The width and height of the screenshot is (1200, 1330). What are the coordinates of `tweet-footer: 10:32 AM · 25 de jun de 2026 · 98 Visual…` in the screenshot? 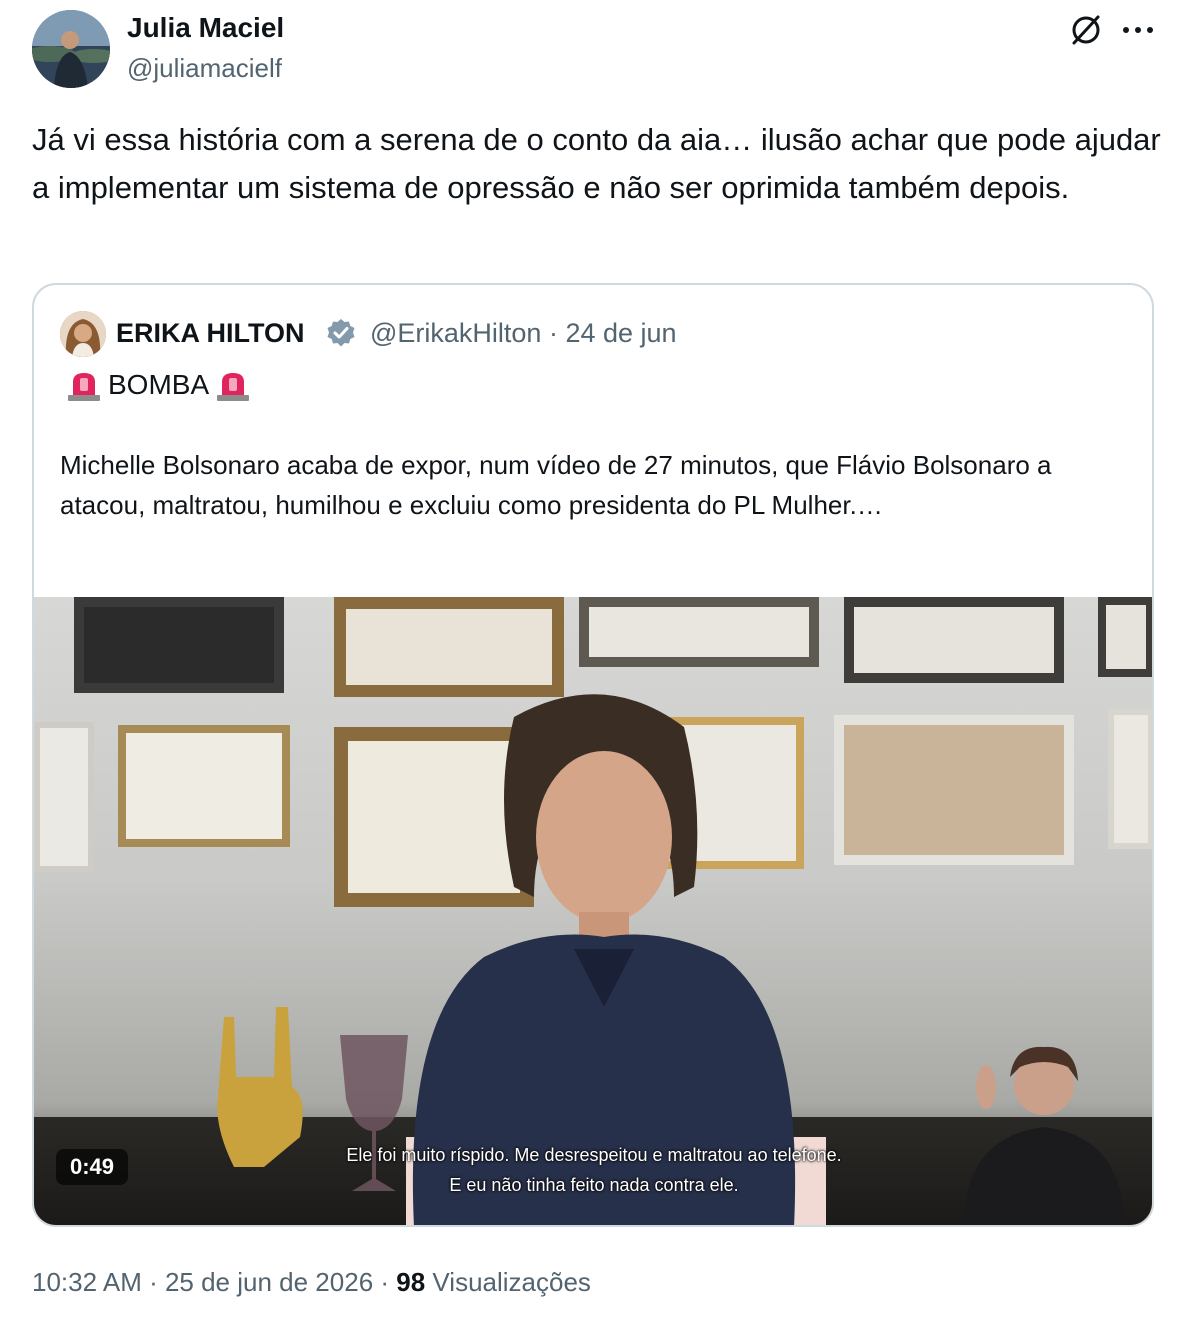 It's located at (311, 1282).